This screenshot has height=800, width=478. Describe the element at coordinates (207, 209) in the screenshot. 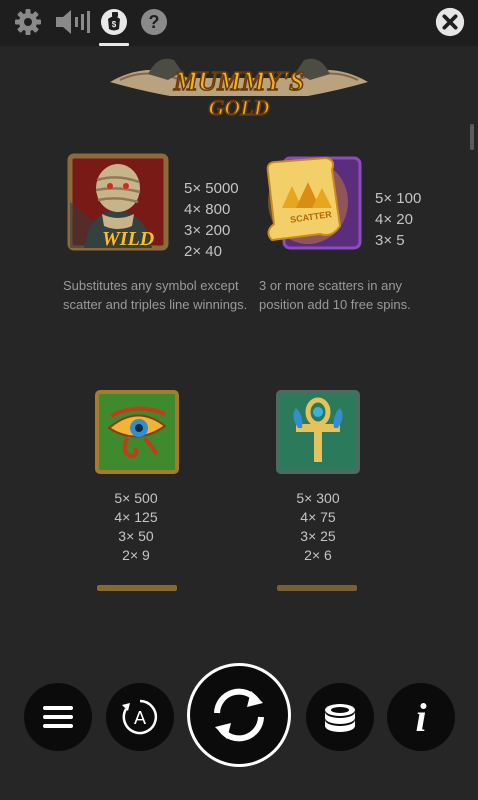

I see `payout-row: 4× 800` at that location.